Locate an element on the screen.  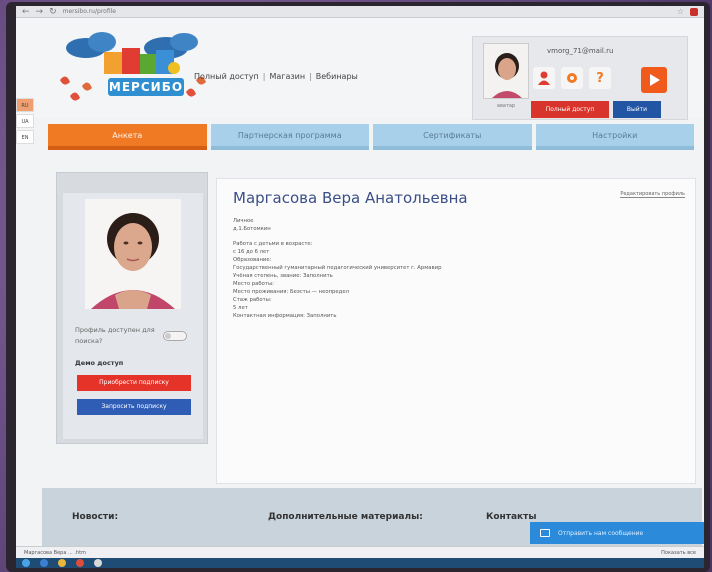
buy-subscription-button: Приобрести подписку is located at coordinates (134, 383).